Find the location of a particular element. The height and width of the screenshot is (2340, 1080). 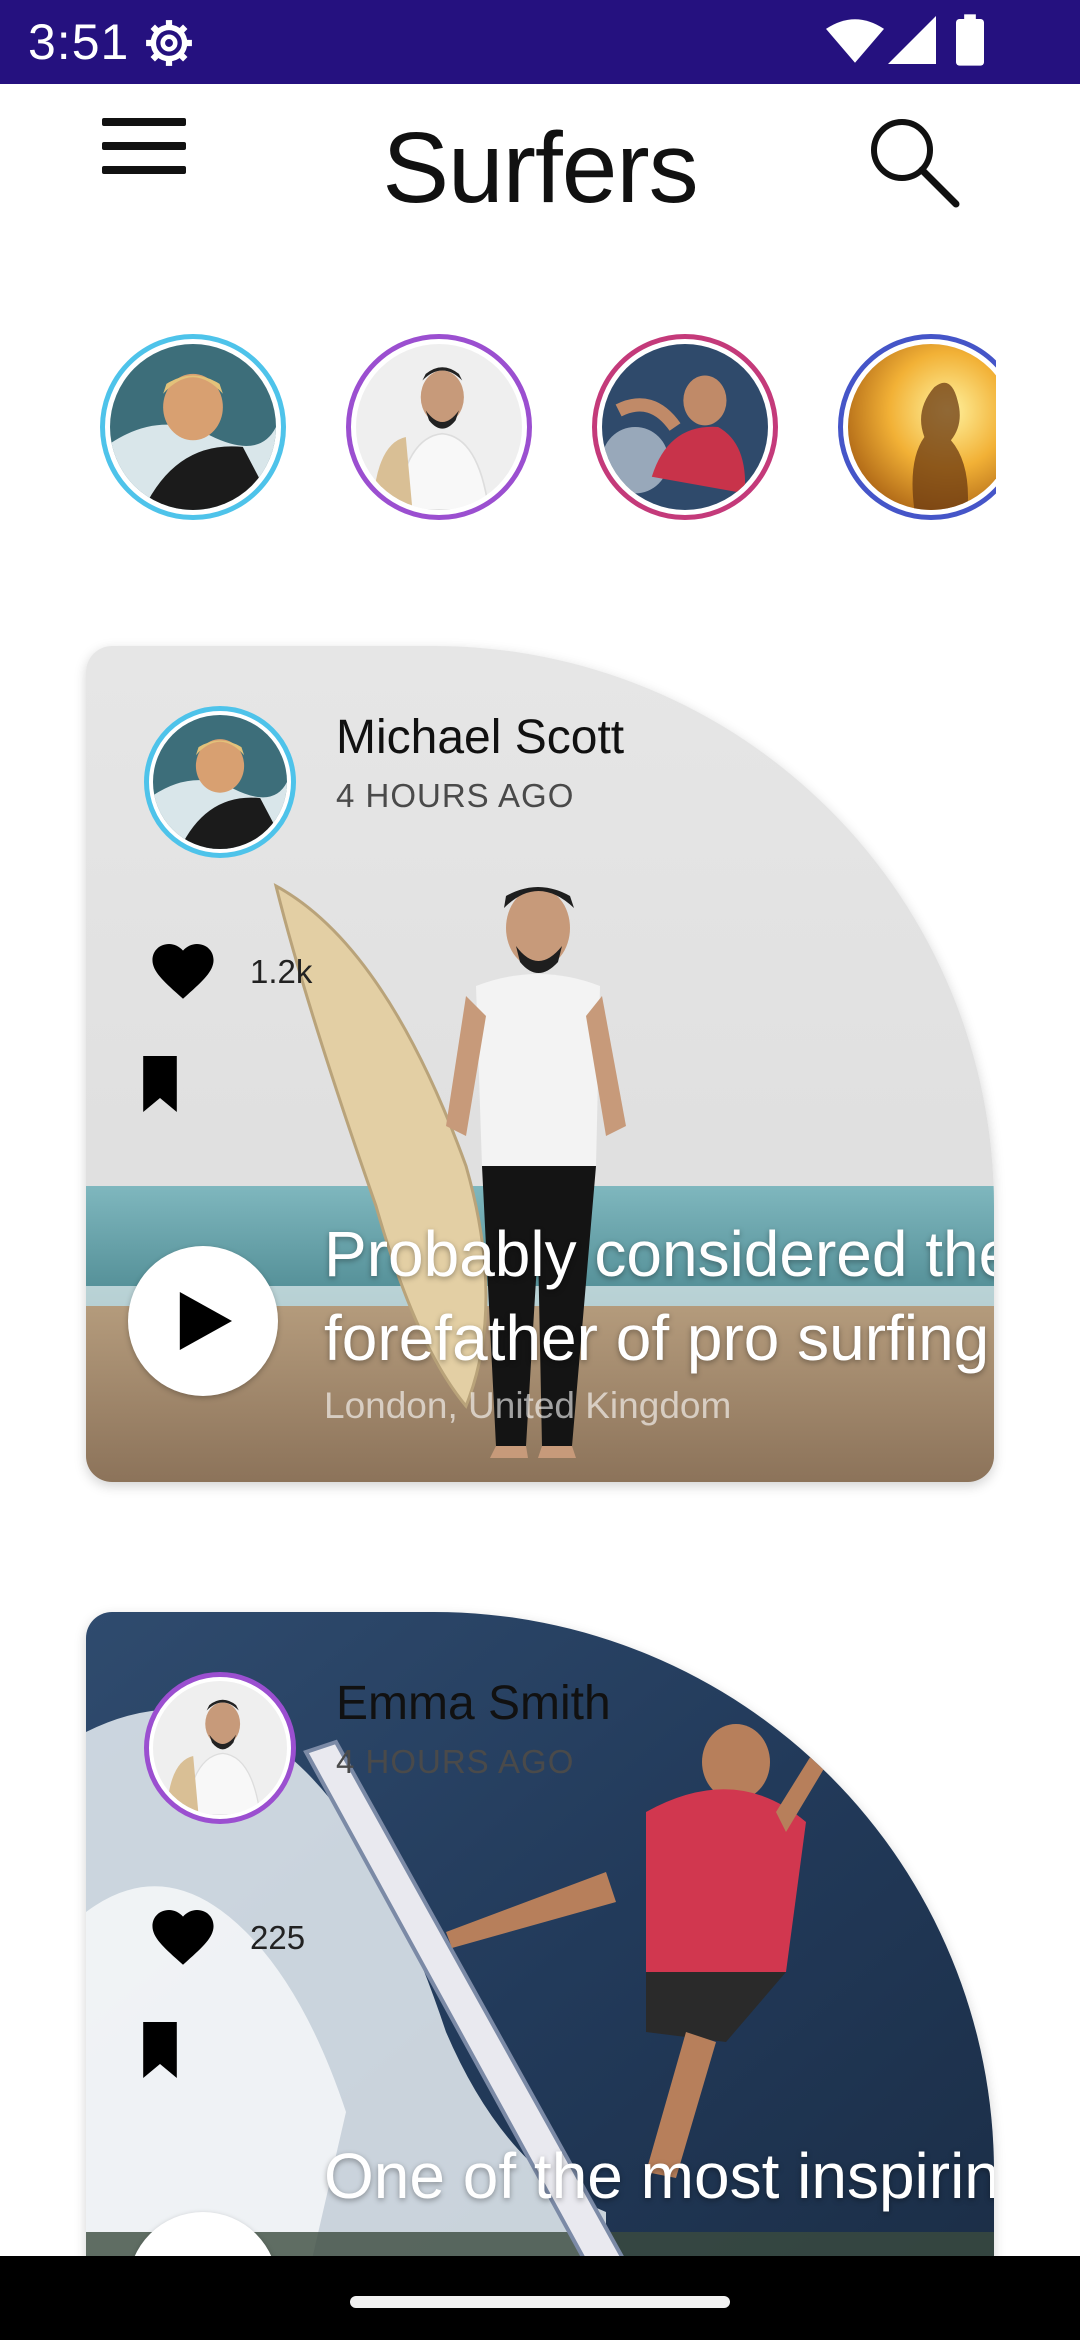

cell-signal-icon is located at coordinates (912, 40).